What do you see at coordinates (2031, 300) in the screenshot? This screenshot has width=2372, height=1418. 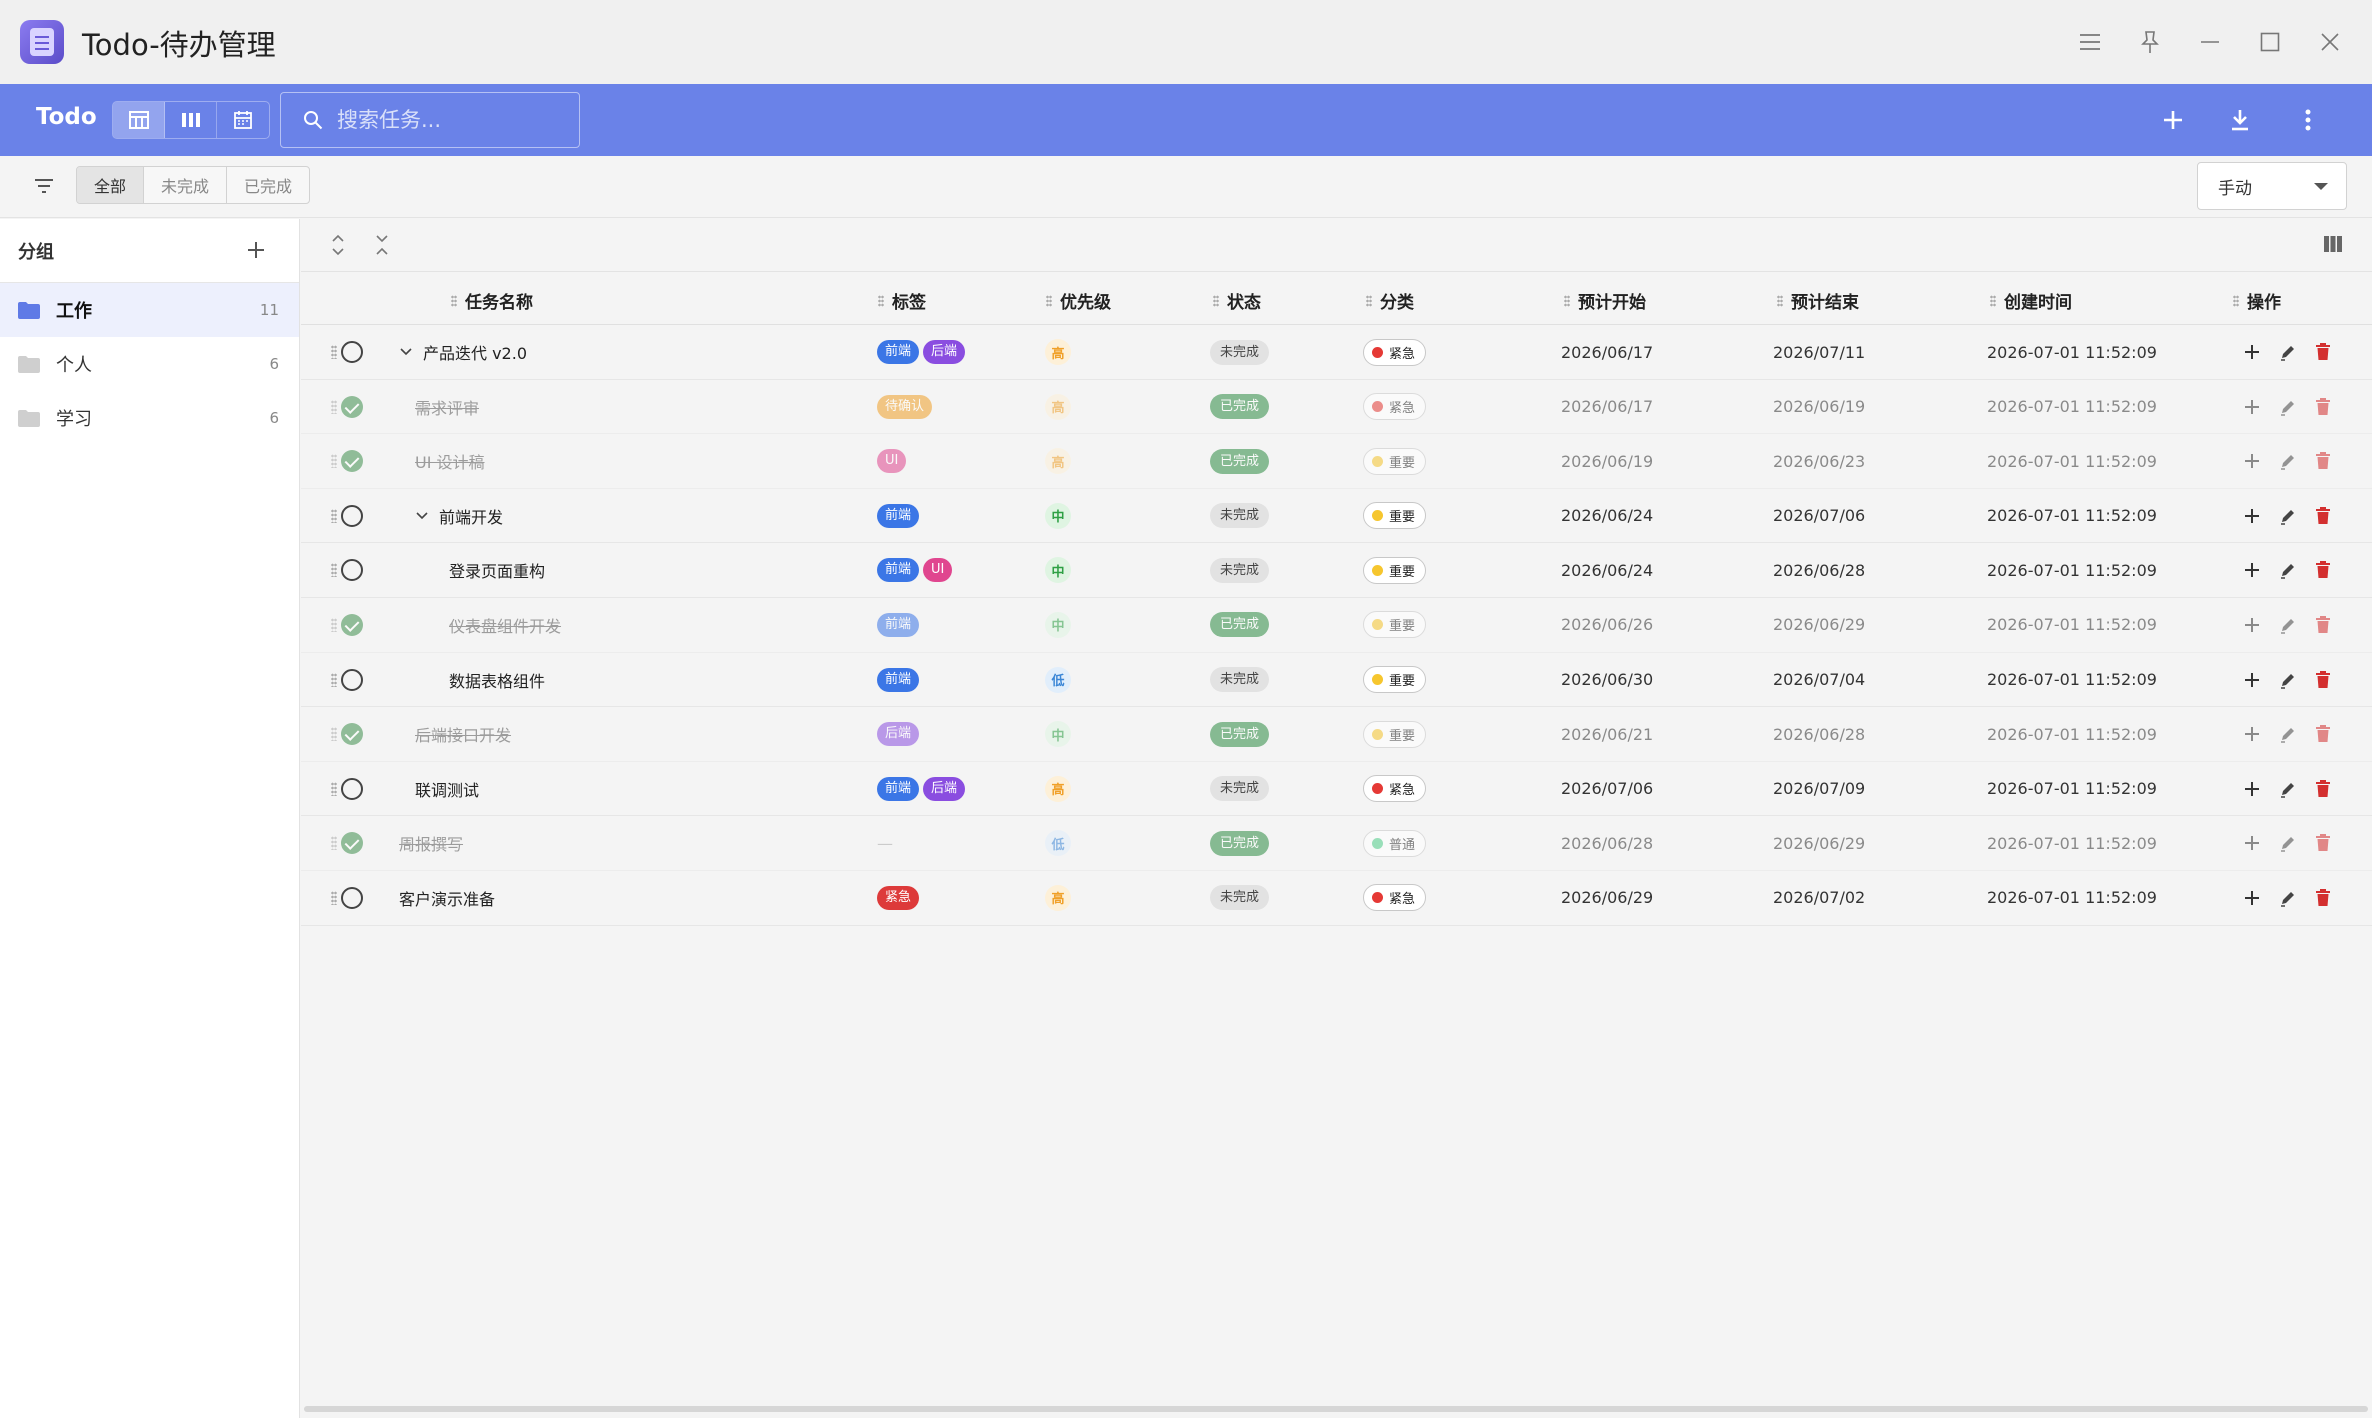 I see `column-header-created: 创建时间` at bounding box center [2031, 300].